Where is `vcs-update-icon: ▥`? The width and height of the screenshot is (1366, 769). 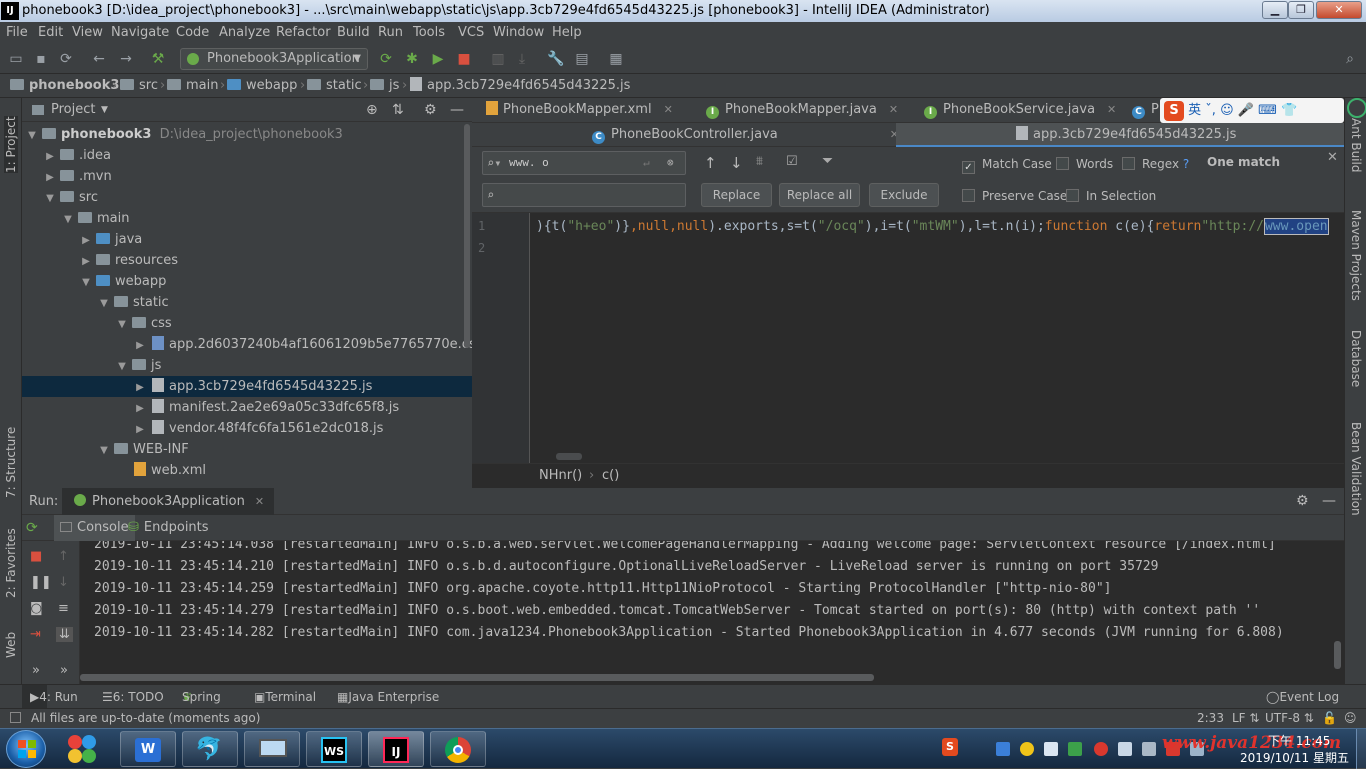
vcs-update-icon: ▥ is located at coordinates (498, 59).